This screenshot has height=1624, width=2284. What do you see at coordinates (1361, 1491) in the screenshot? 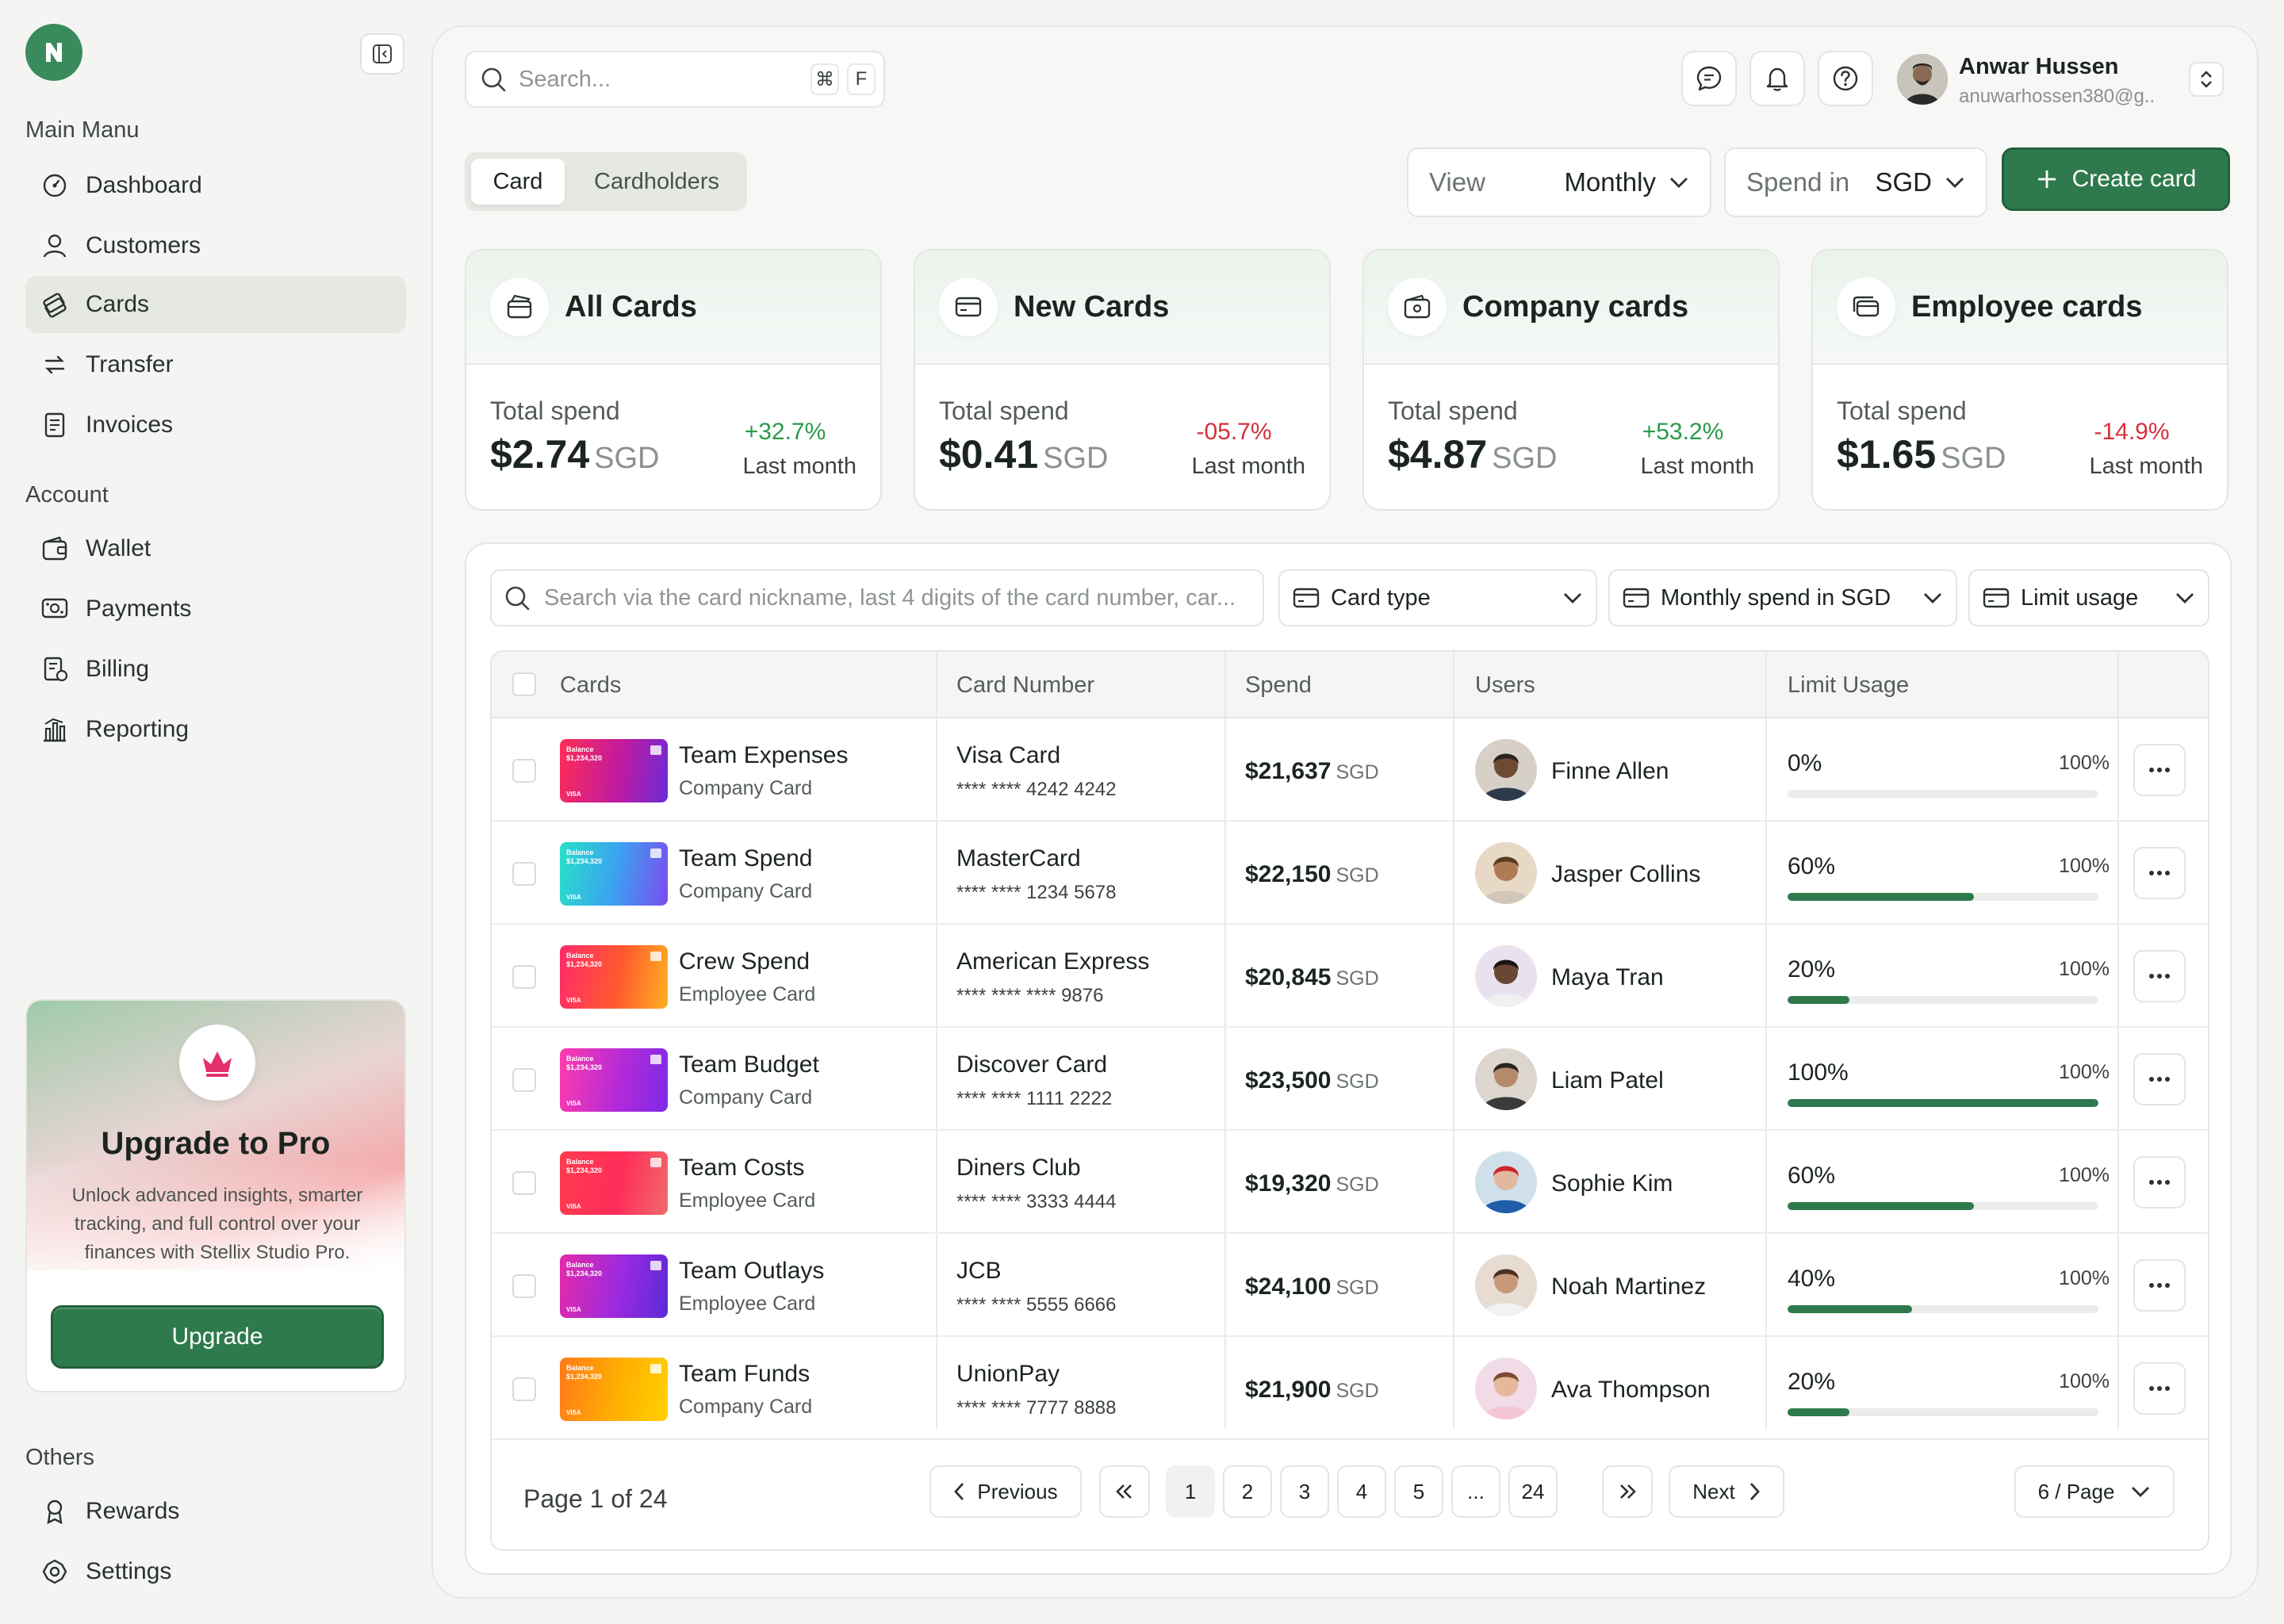
I see `page-button: 4` at bounding box center [1361, 1491].